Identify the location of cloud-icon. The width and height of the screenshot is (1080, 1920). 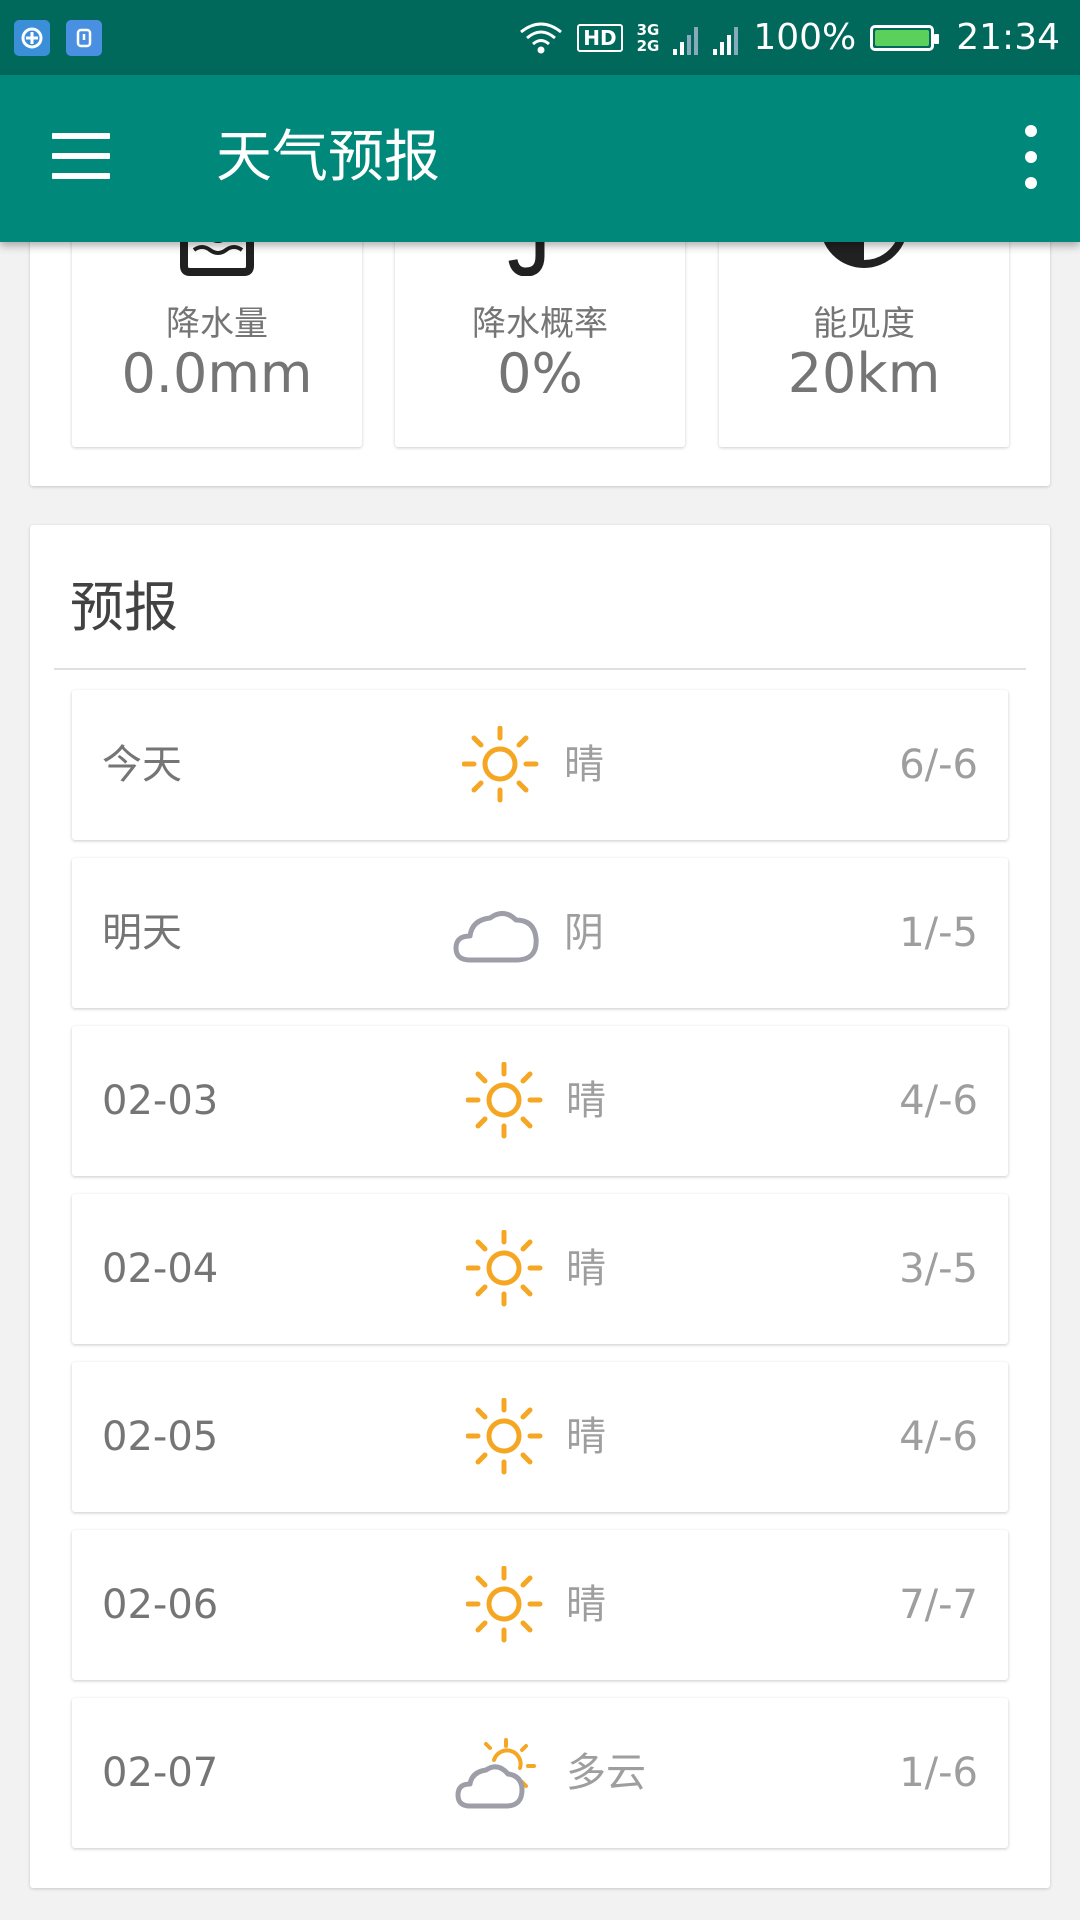
(495, 934).